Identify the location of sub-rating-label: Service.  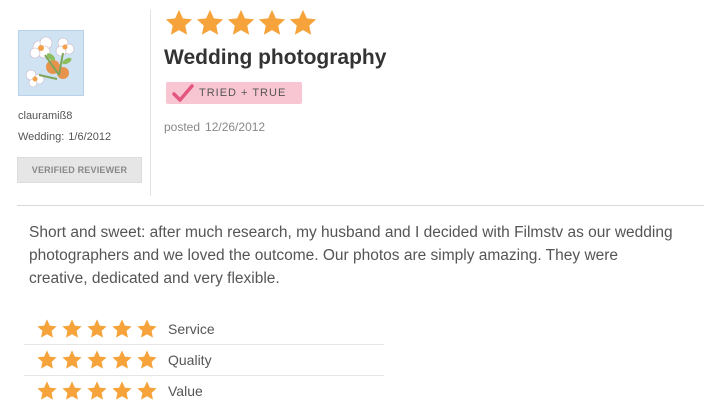
(191, 329).